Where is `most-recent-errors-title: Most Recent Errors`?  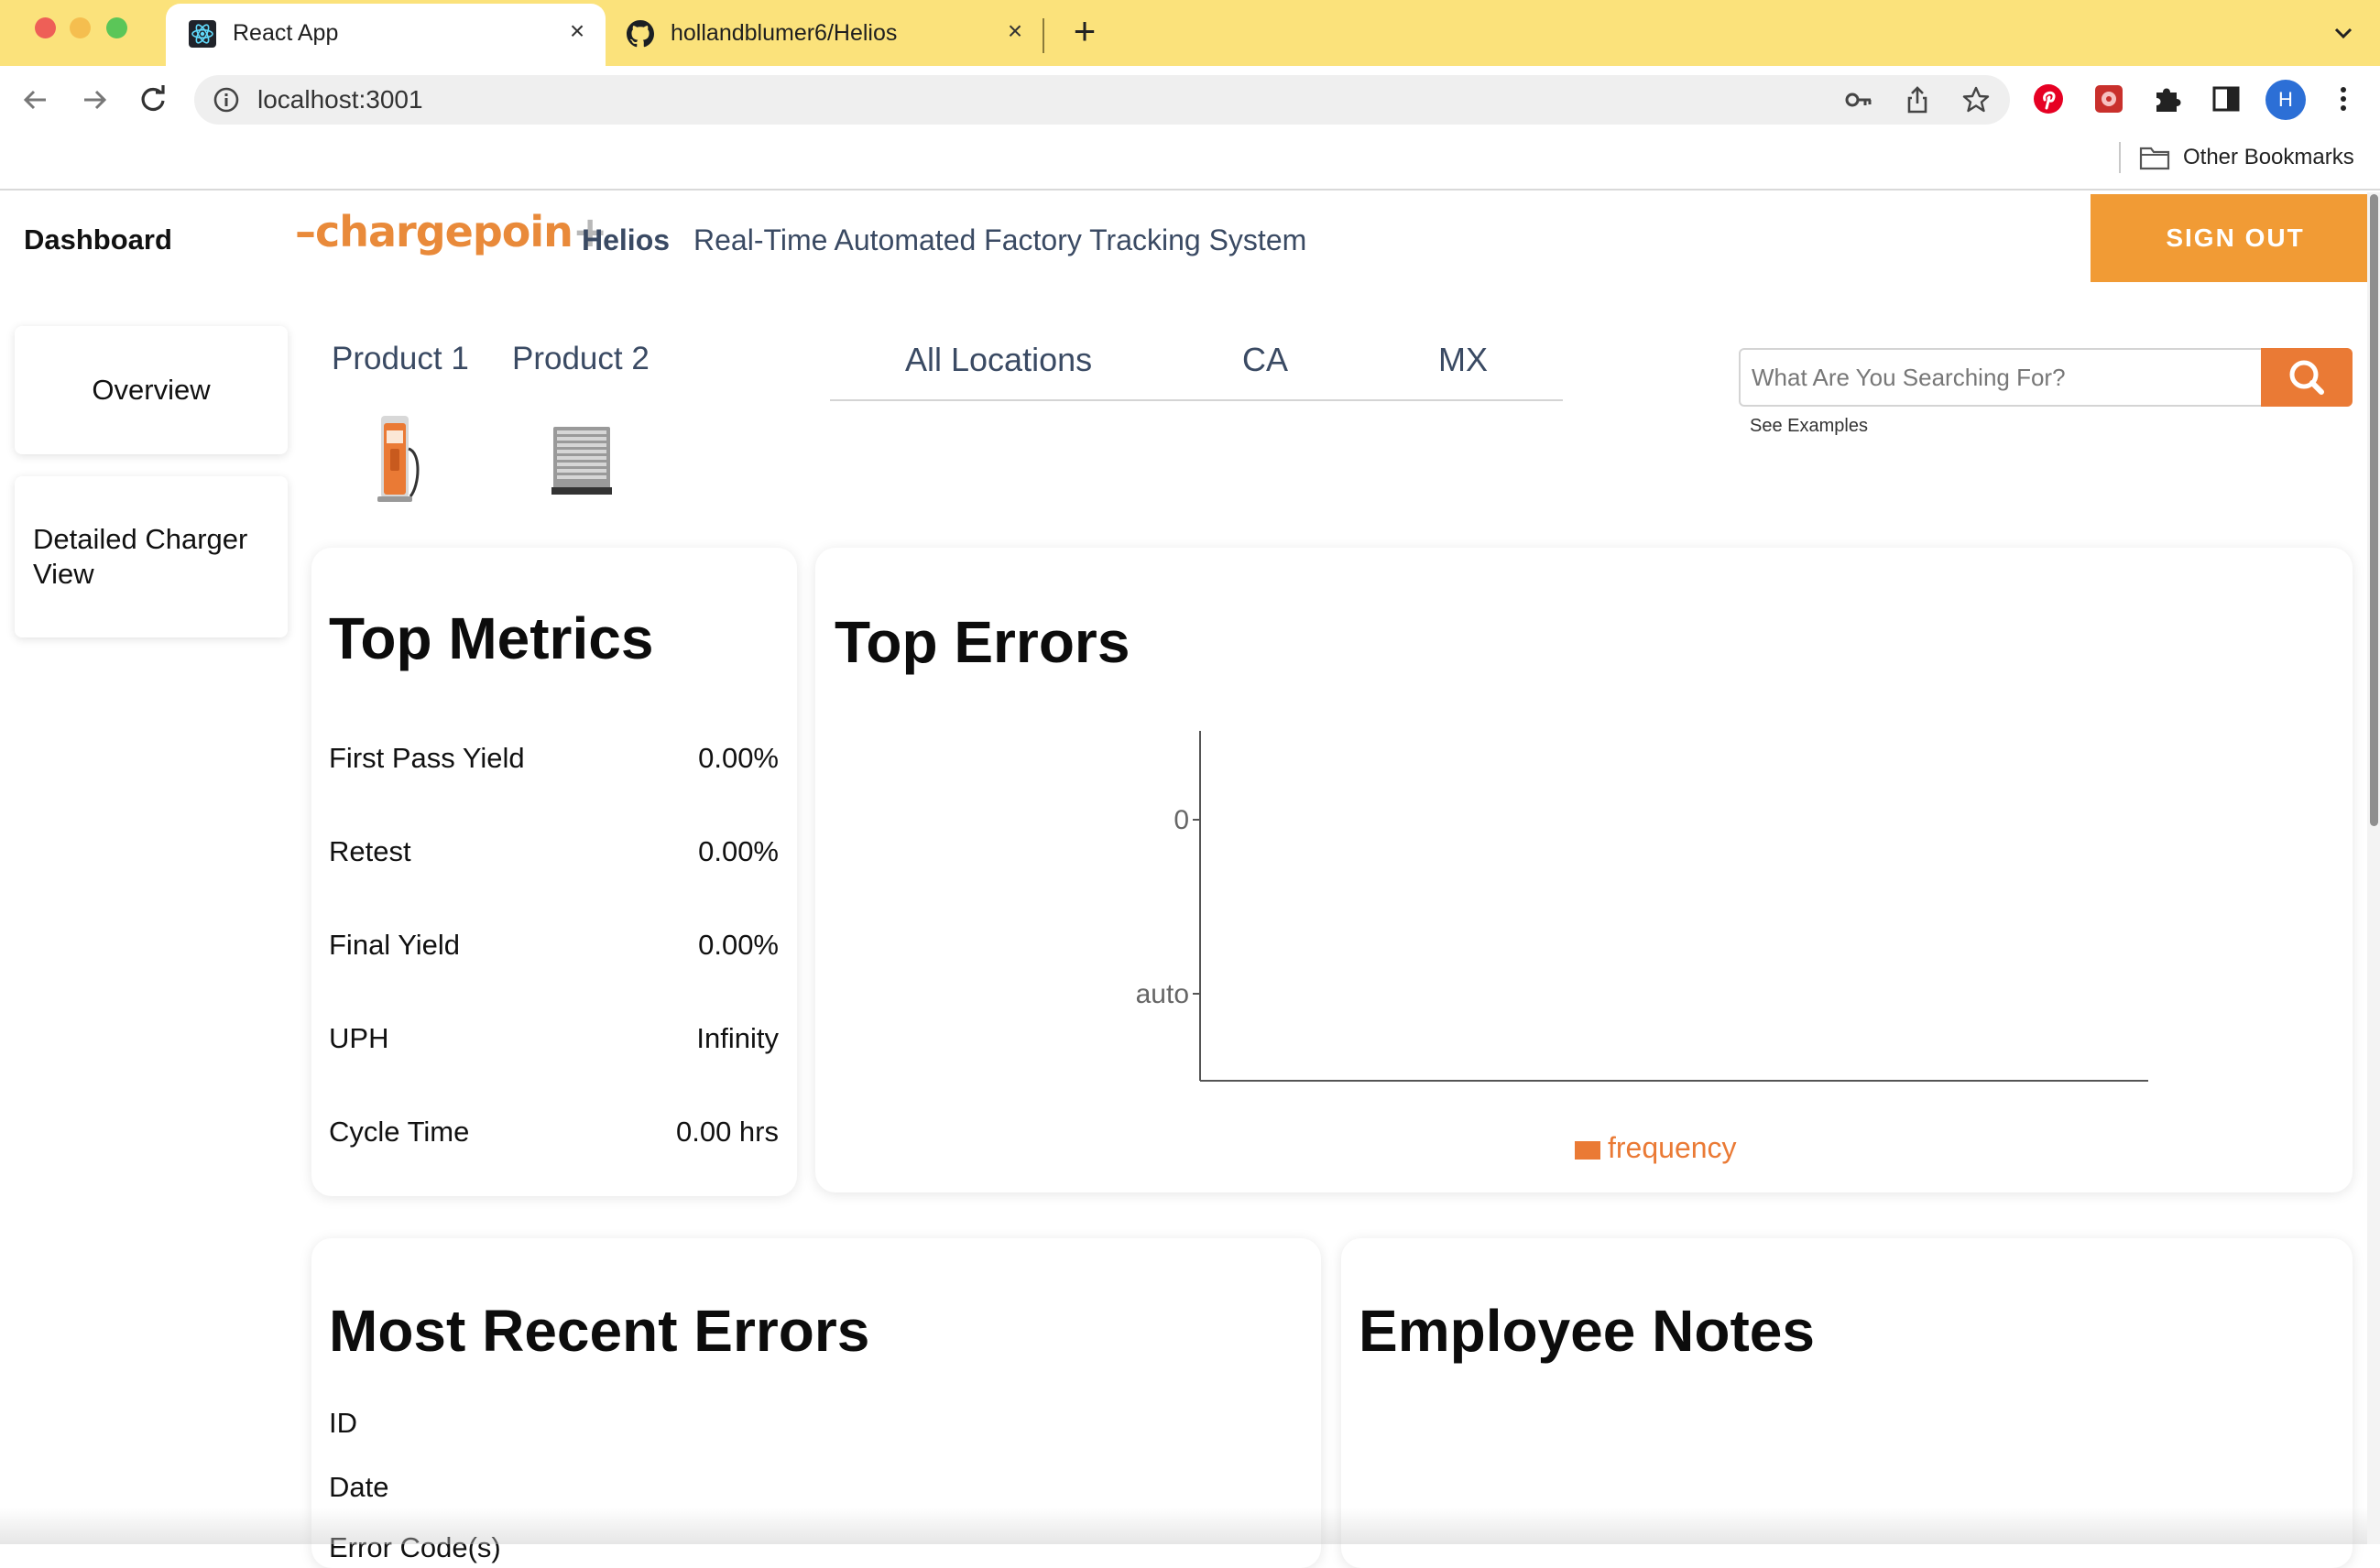 most-recent-errors-title: Most Recent Errors is located at coordinates (599, 1331).